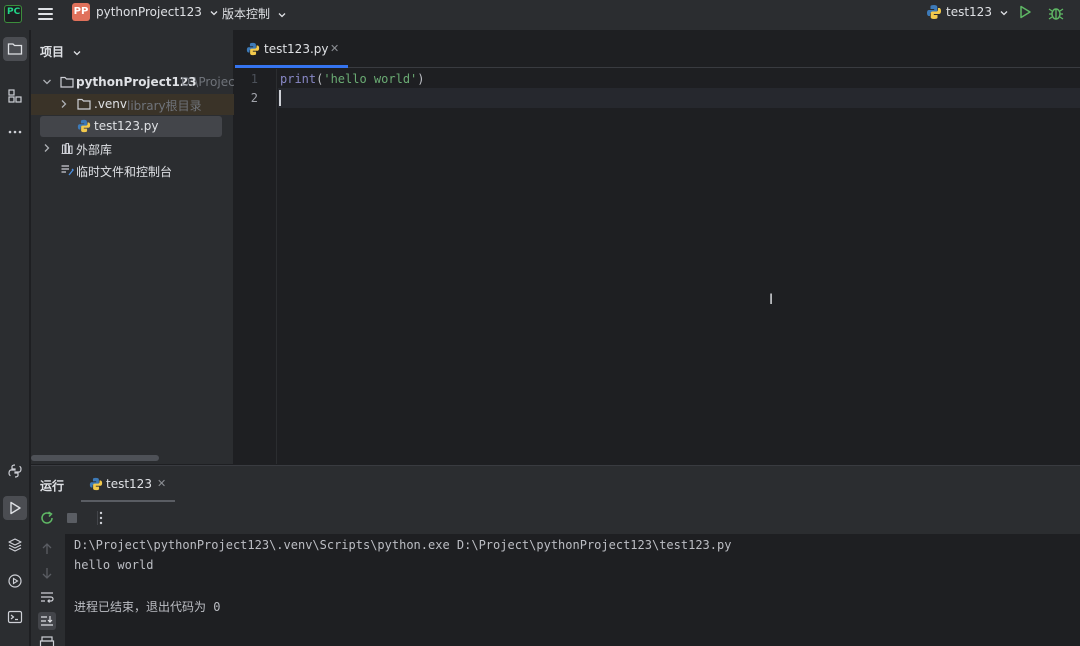 The height and width of the screenshot is (646, 1080). I want to click on debug-icon, so click(1056, 13).